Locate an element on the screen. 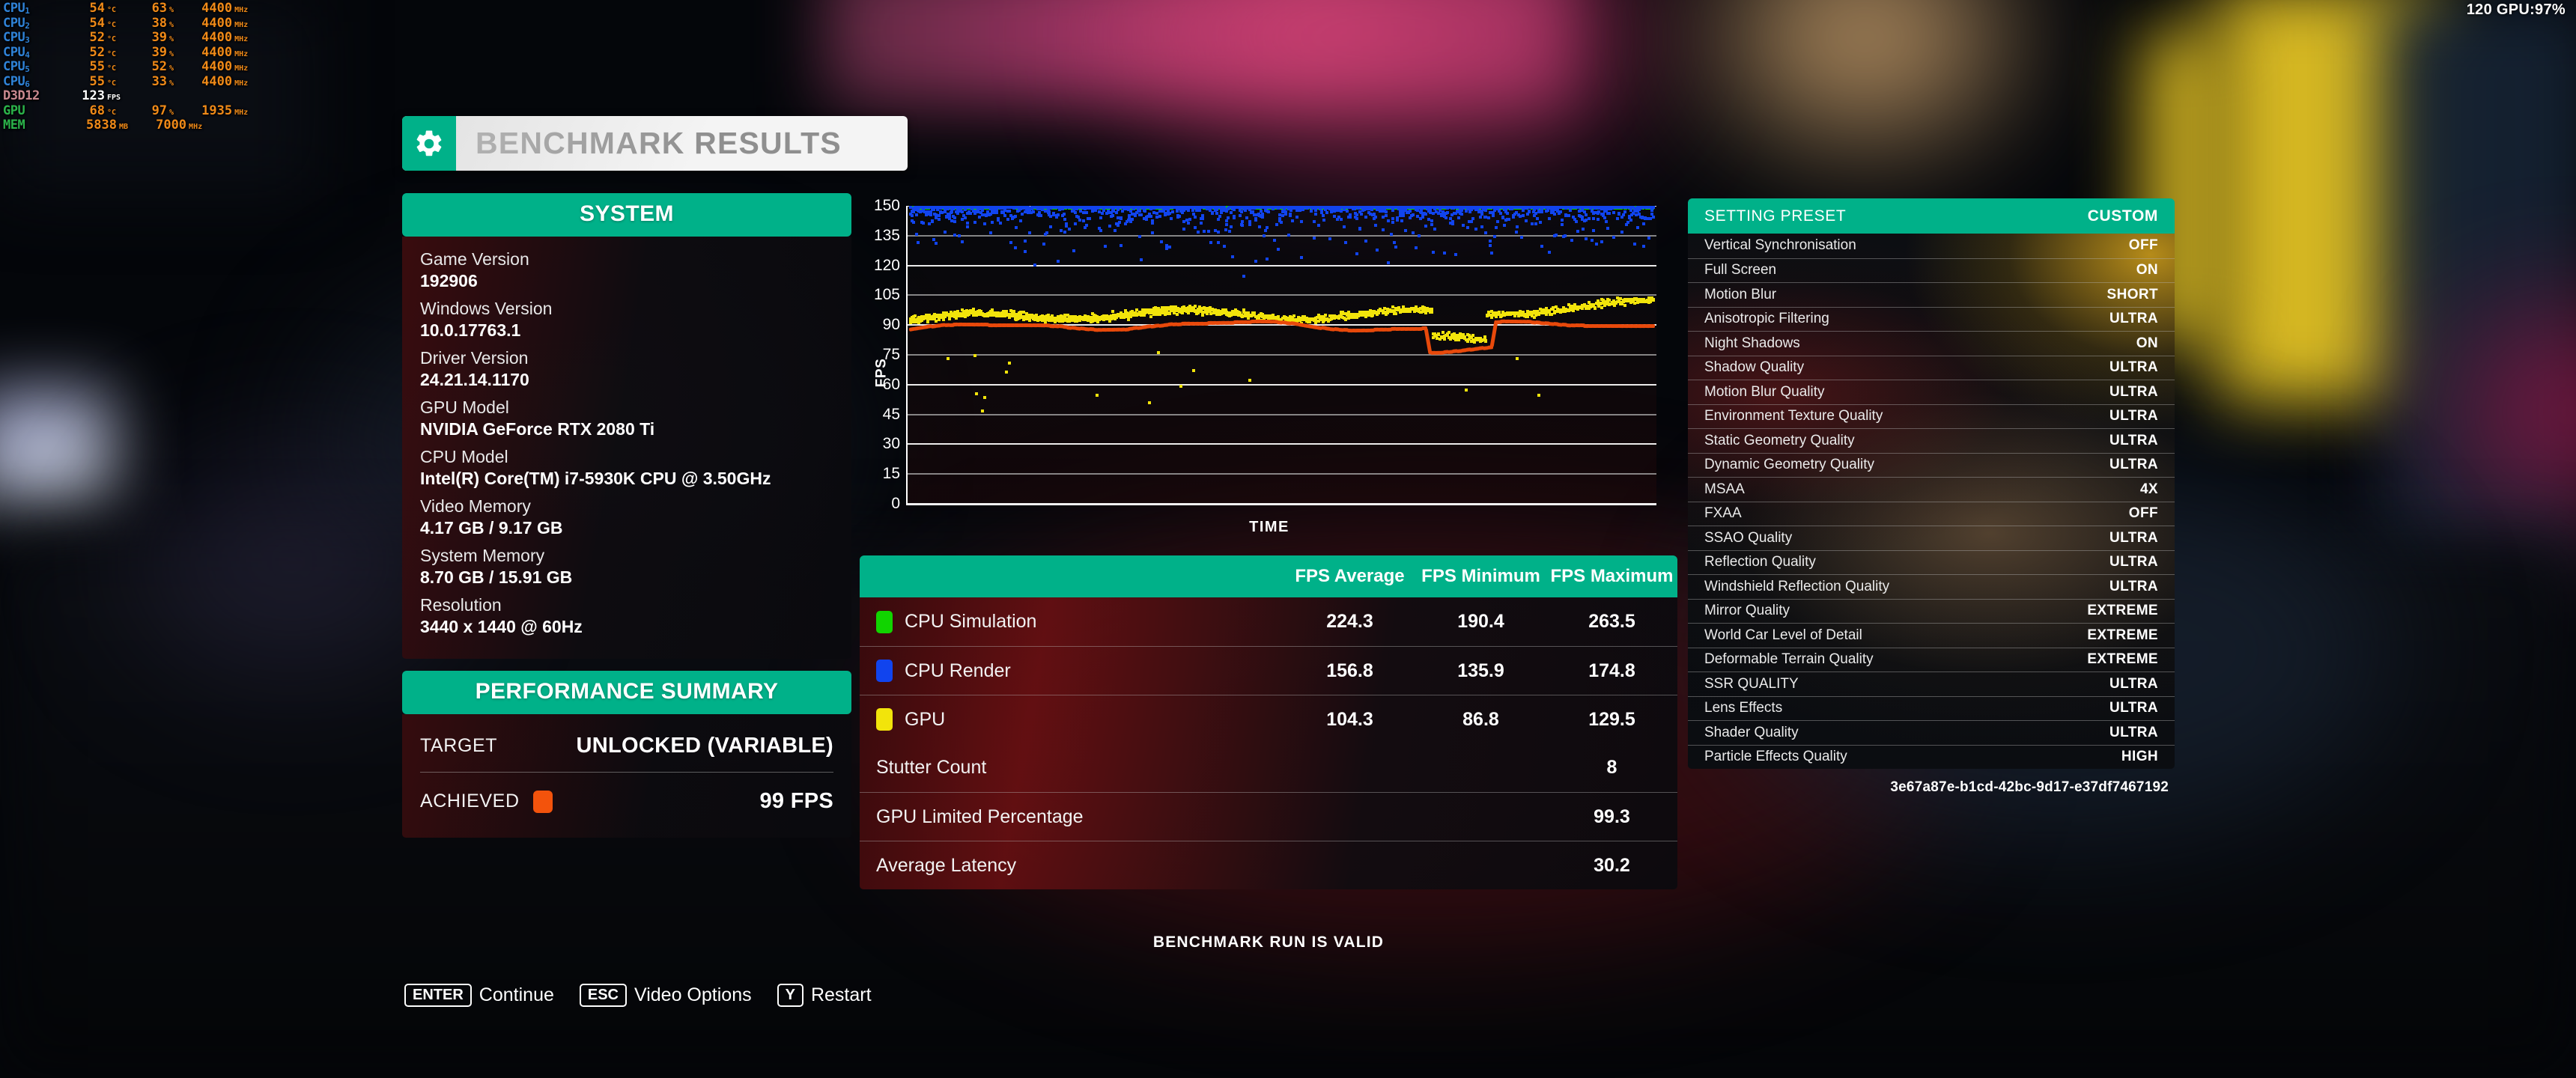 The image size is (2576, 1078). osd-cpu-usage: 33 is located at coordinates (159, 81).